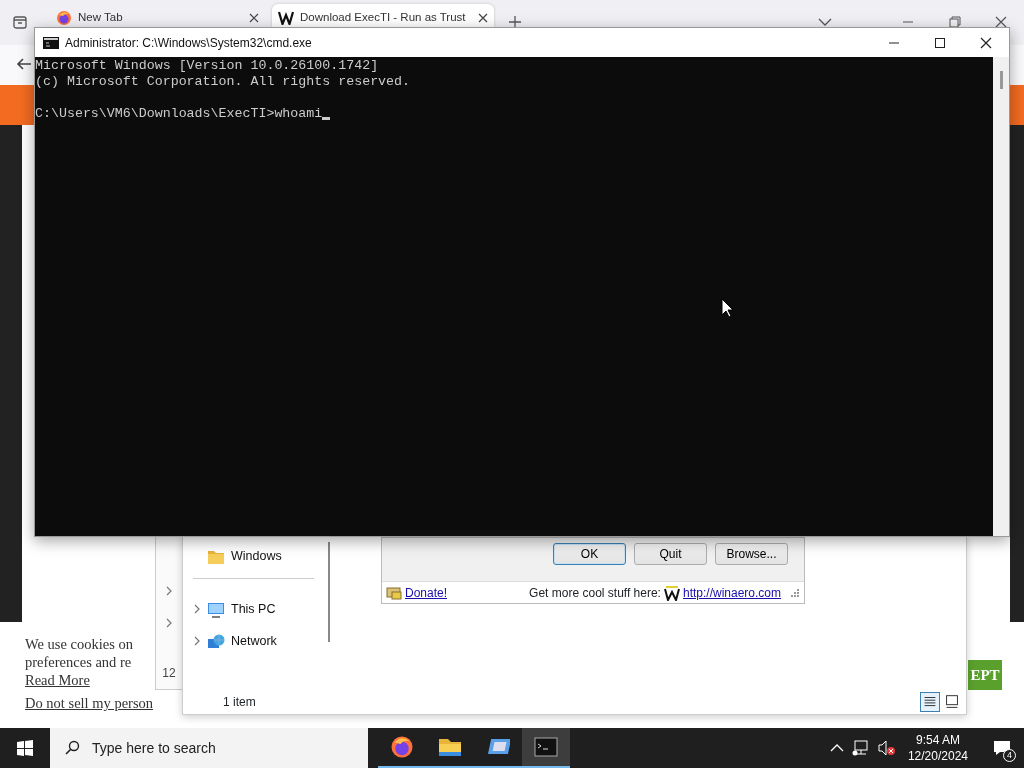  I want to click on status-text: 1 item, so click(240, 702).